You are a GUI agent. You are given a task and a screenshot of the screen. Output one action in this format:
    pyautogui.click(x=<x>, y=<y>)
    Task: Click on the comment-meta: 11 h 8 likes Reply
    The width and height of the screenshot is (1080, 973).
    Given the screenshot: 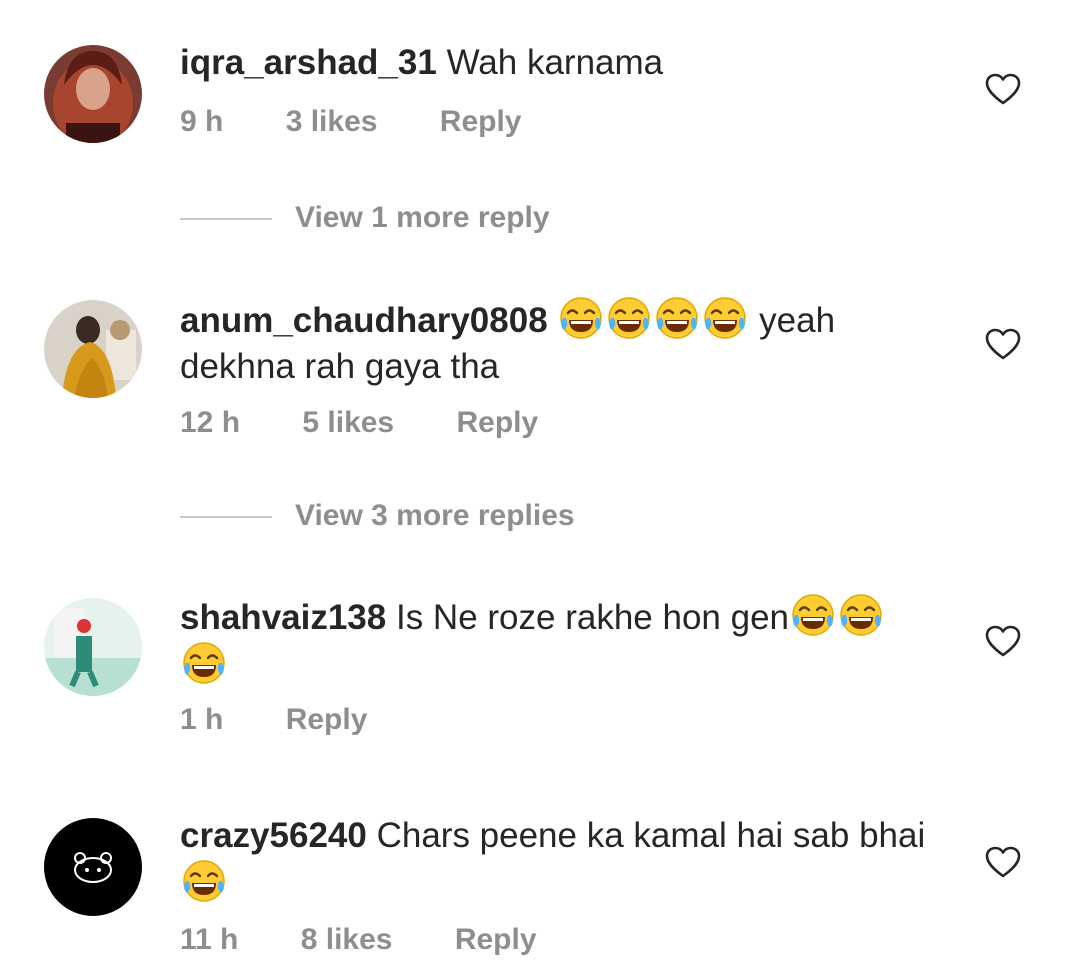 What is the action you would take?
    pyautogui.click(x=358, y=940)
    